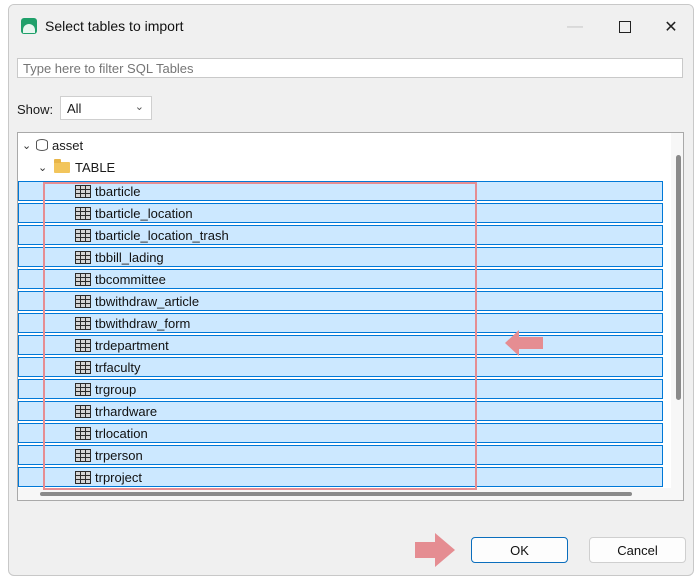 This screenshot has height=579, width=696. I want to click on maximize-button, so click(625, 27).